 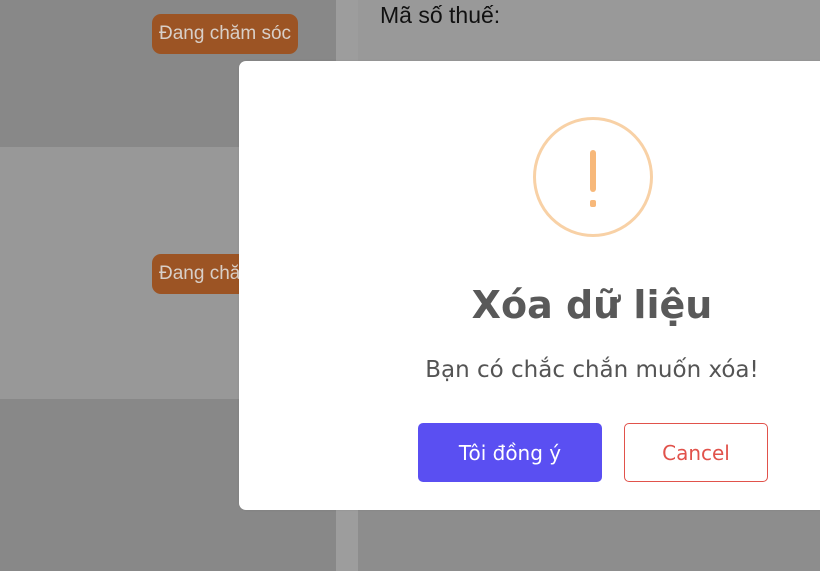 I want to click on cancel-button: Cancel, so click(x=696, y=452).